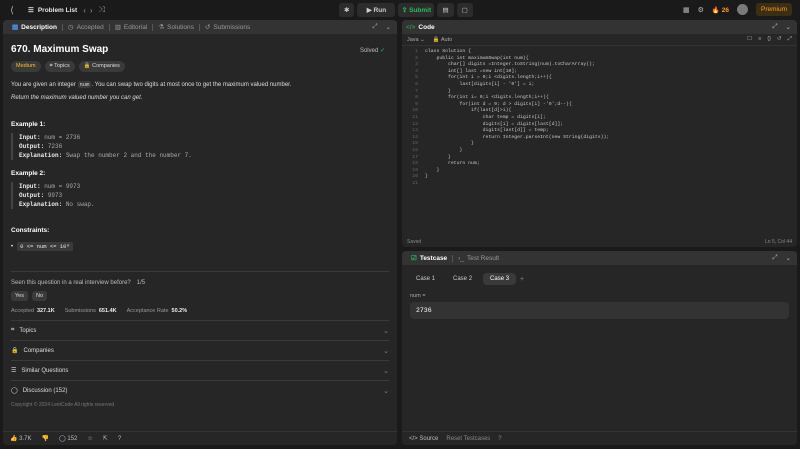 The width and height of the screenshot is (800, 449). I want to click on line-number: 21, so click(415, 183).